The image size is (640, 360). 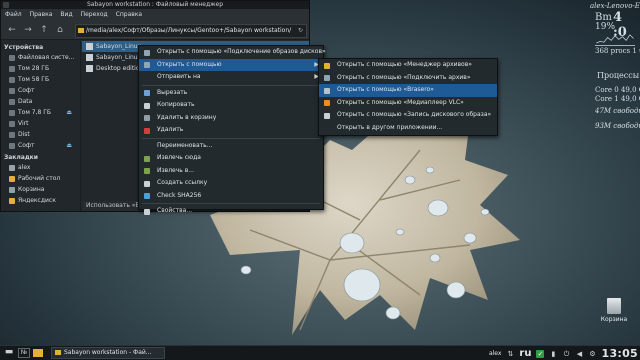 I want to click on sidebar-bookmark-item-label: alex, so click(x=24, y=167).